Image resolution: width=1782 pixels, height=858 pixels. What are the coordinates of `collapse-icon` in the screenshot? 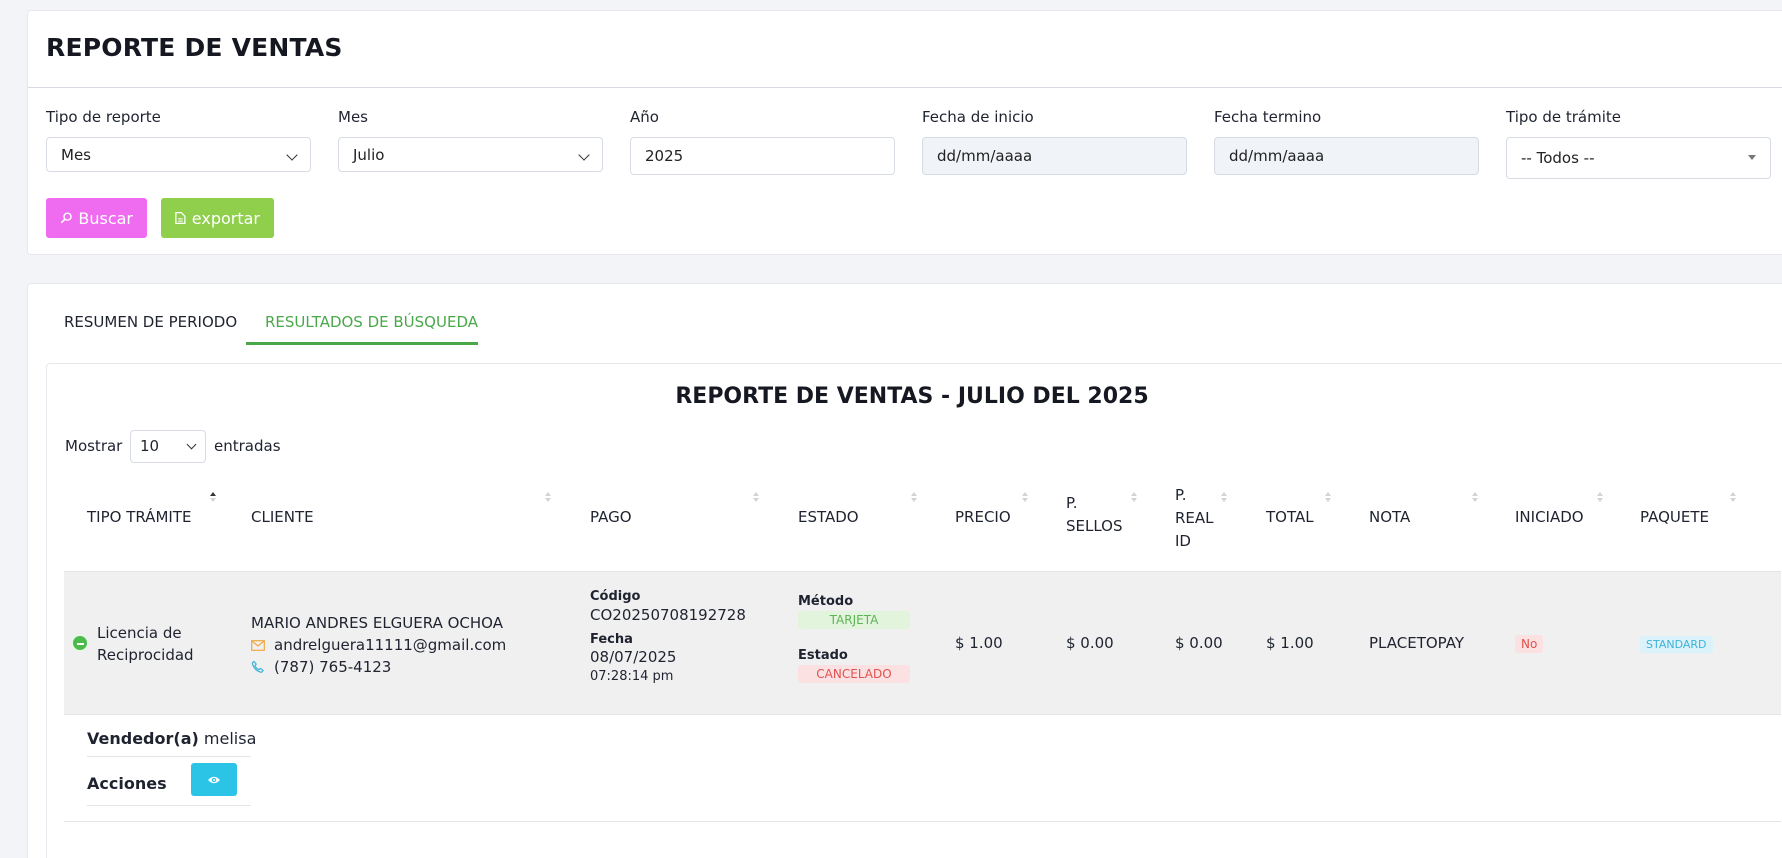 It's located at (80, 643).